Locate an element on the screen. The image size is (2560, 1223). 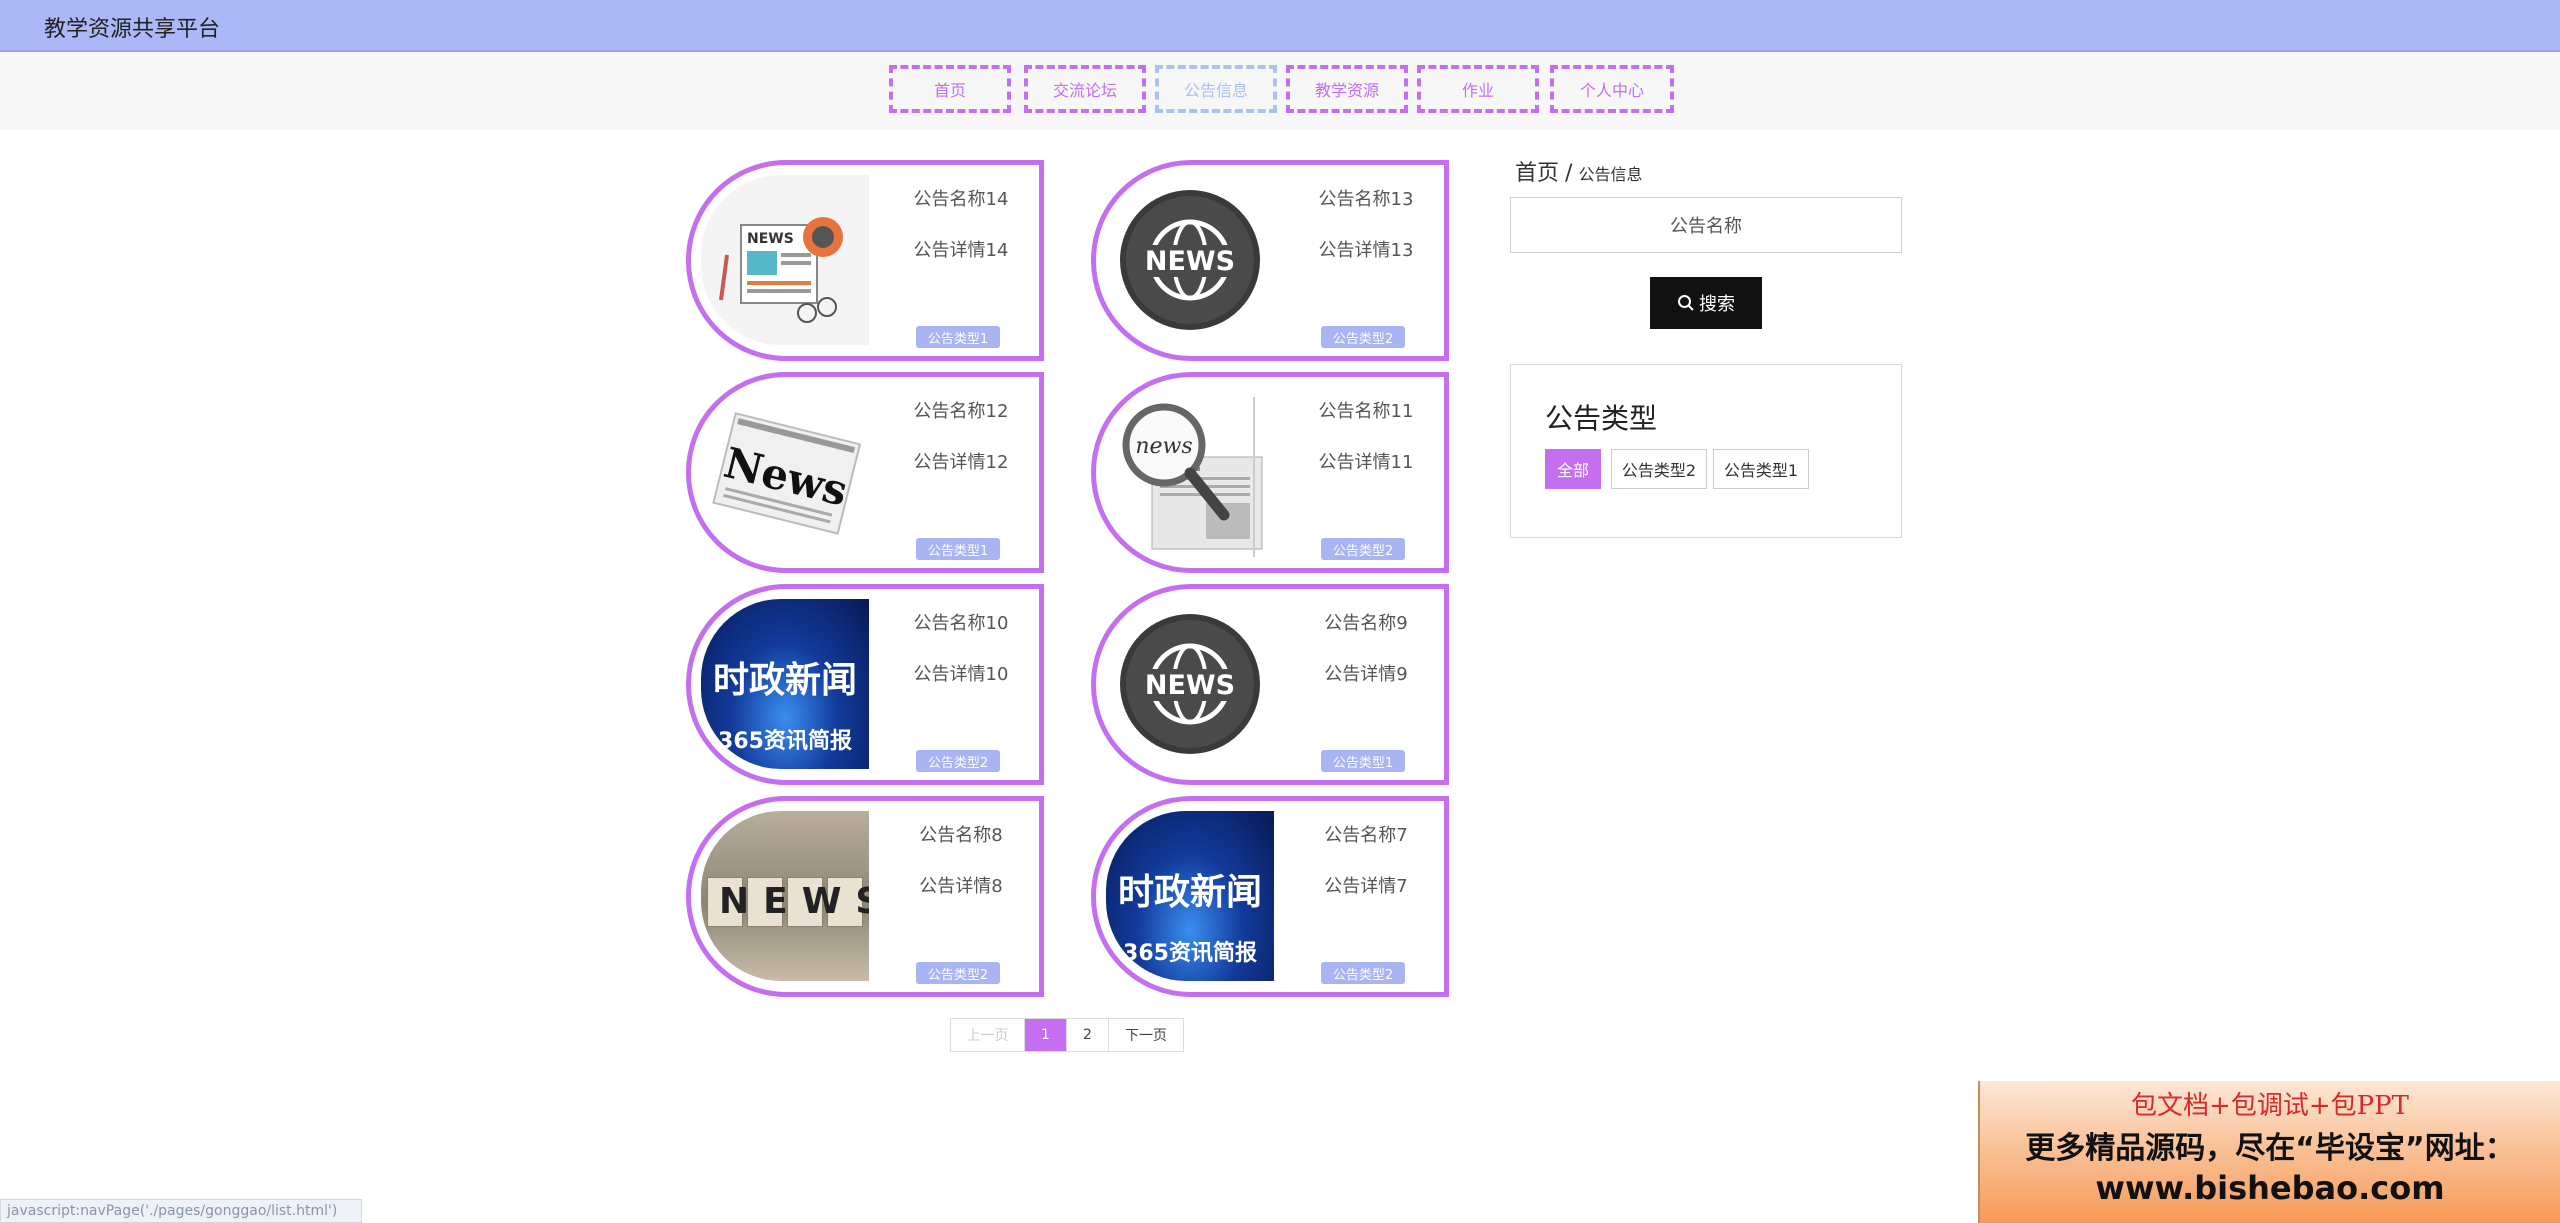
nav-homework: 作业 is located at coordinates (1478, 89).